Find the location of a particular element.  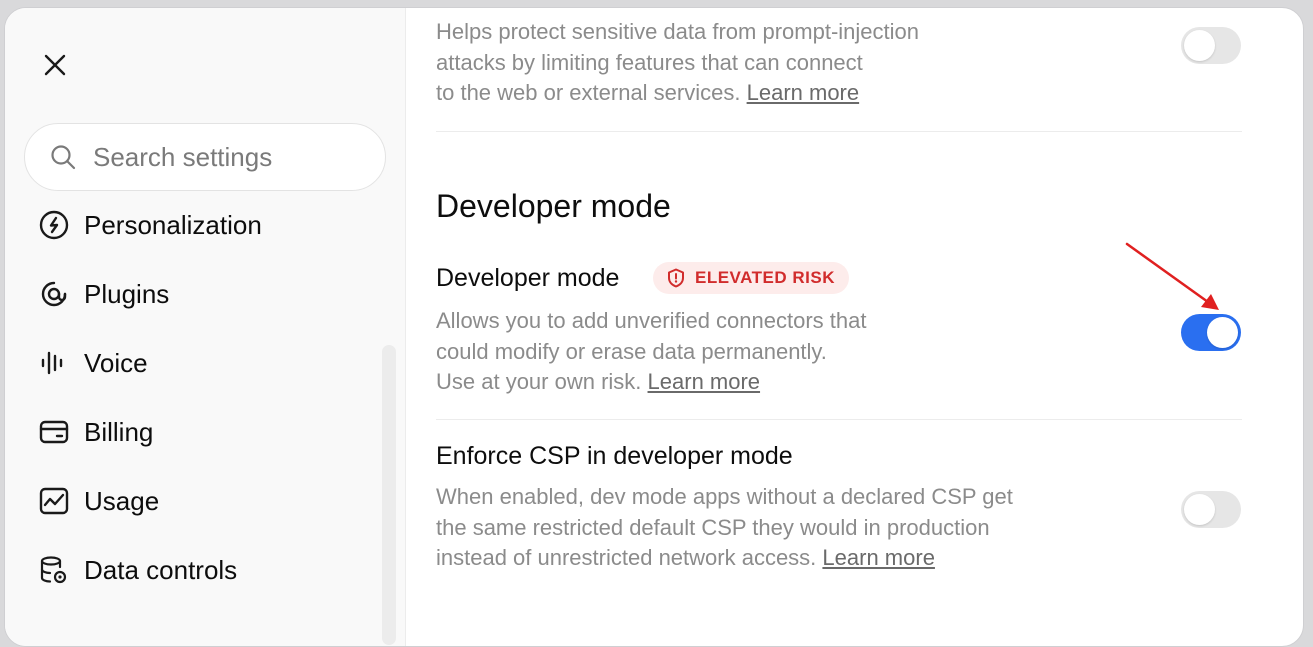

sidebar-item-usage: Usage is located at coordinates (98, 501).